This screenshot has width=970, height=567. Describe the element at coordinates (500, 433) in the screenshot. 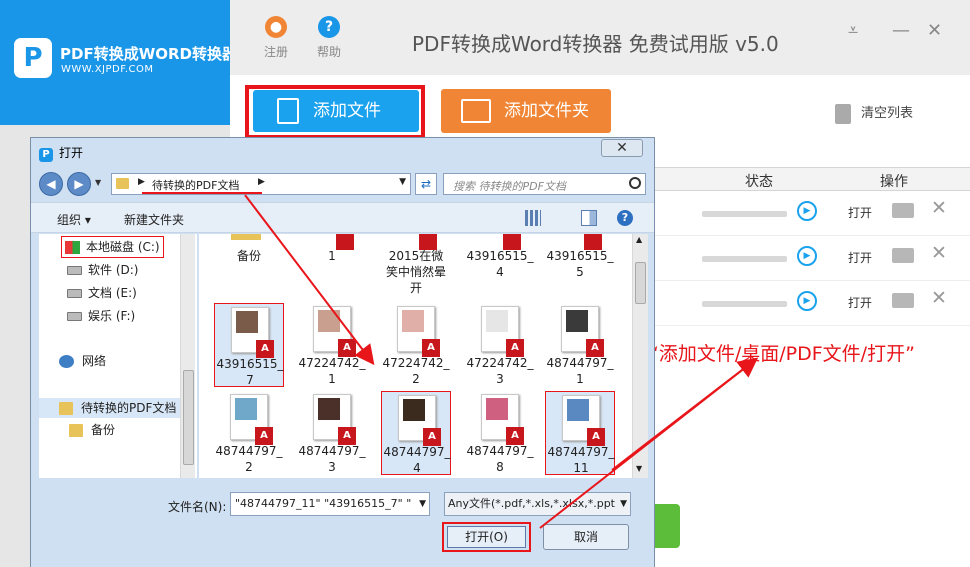

I see `file-item-48744797-8: A 48744797_ 8` at that location.